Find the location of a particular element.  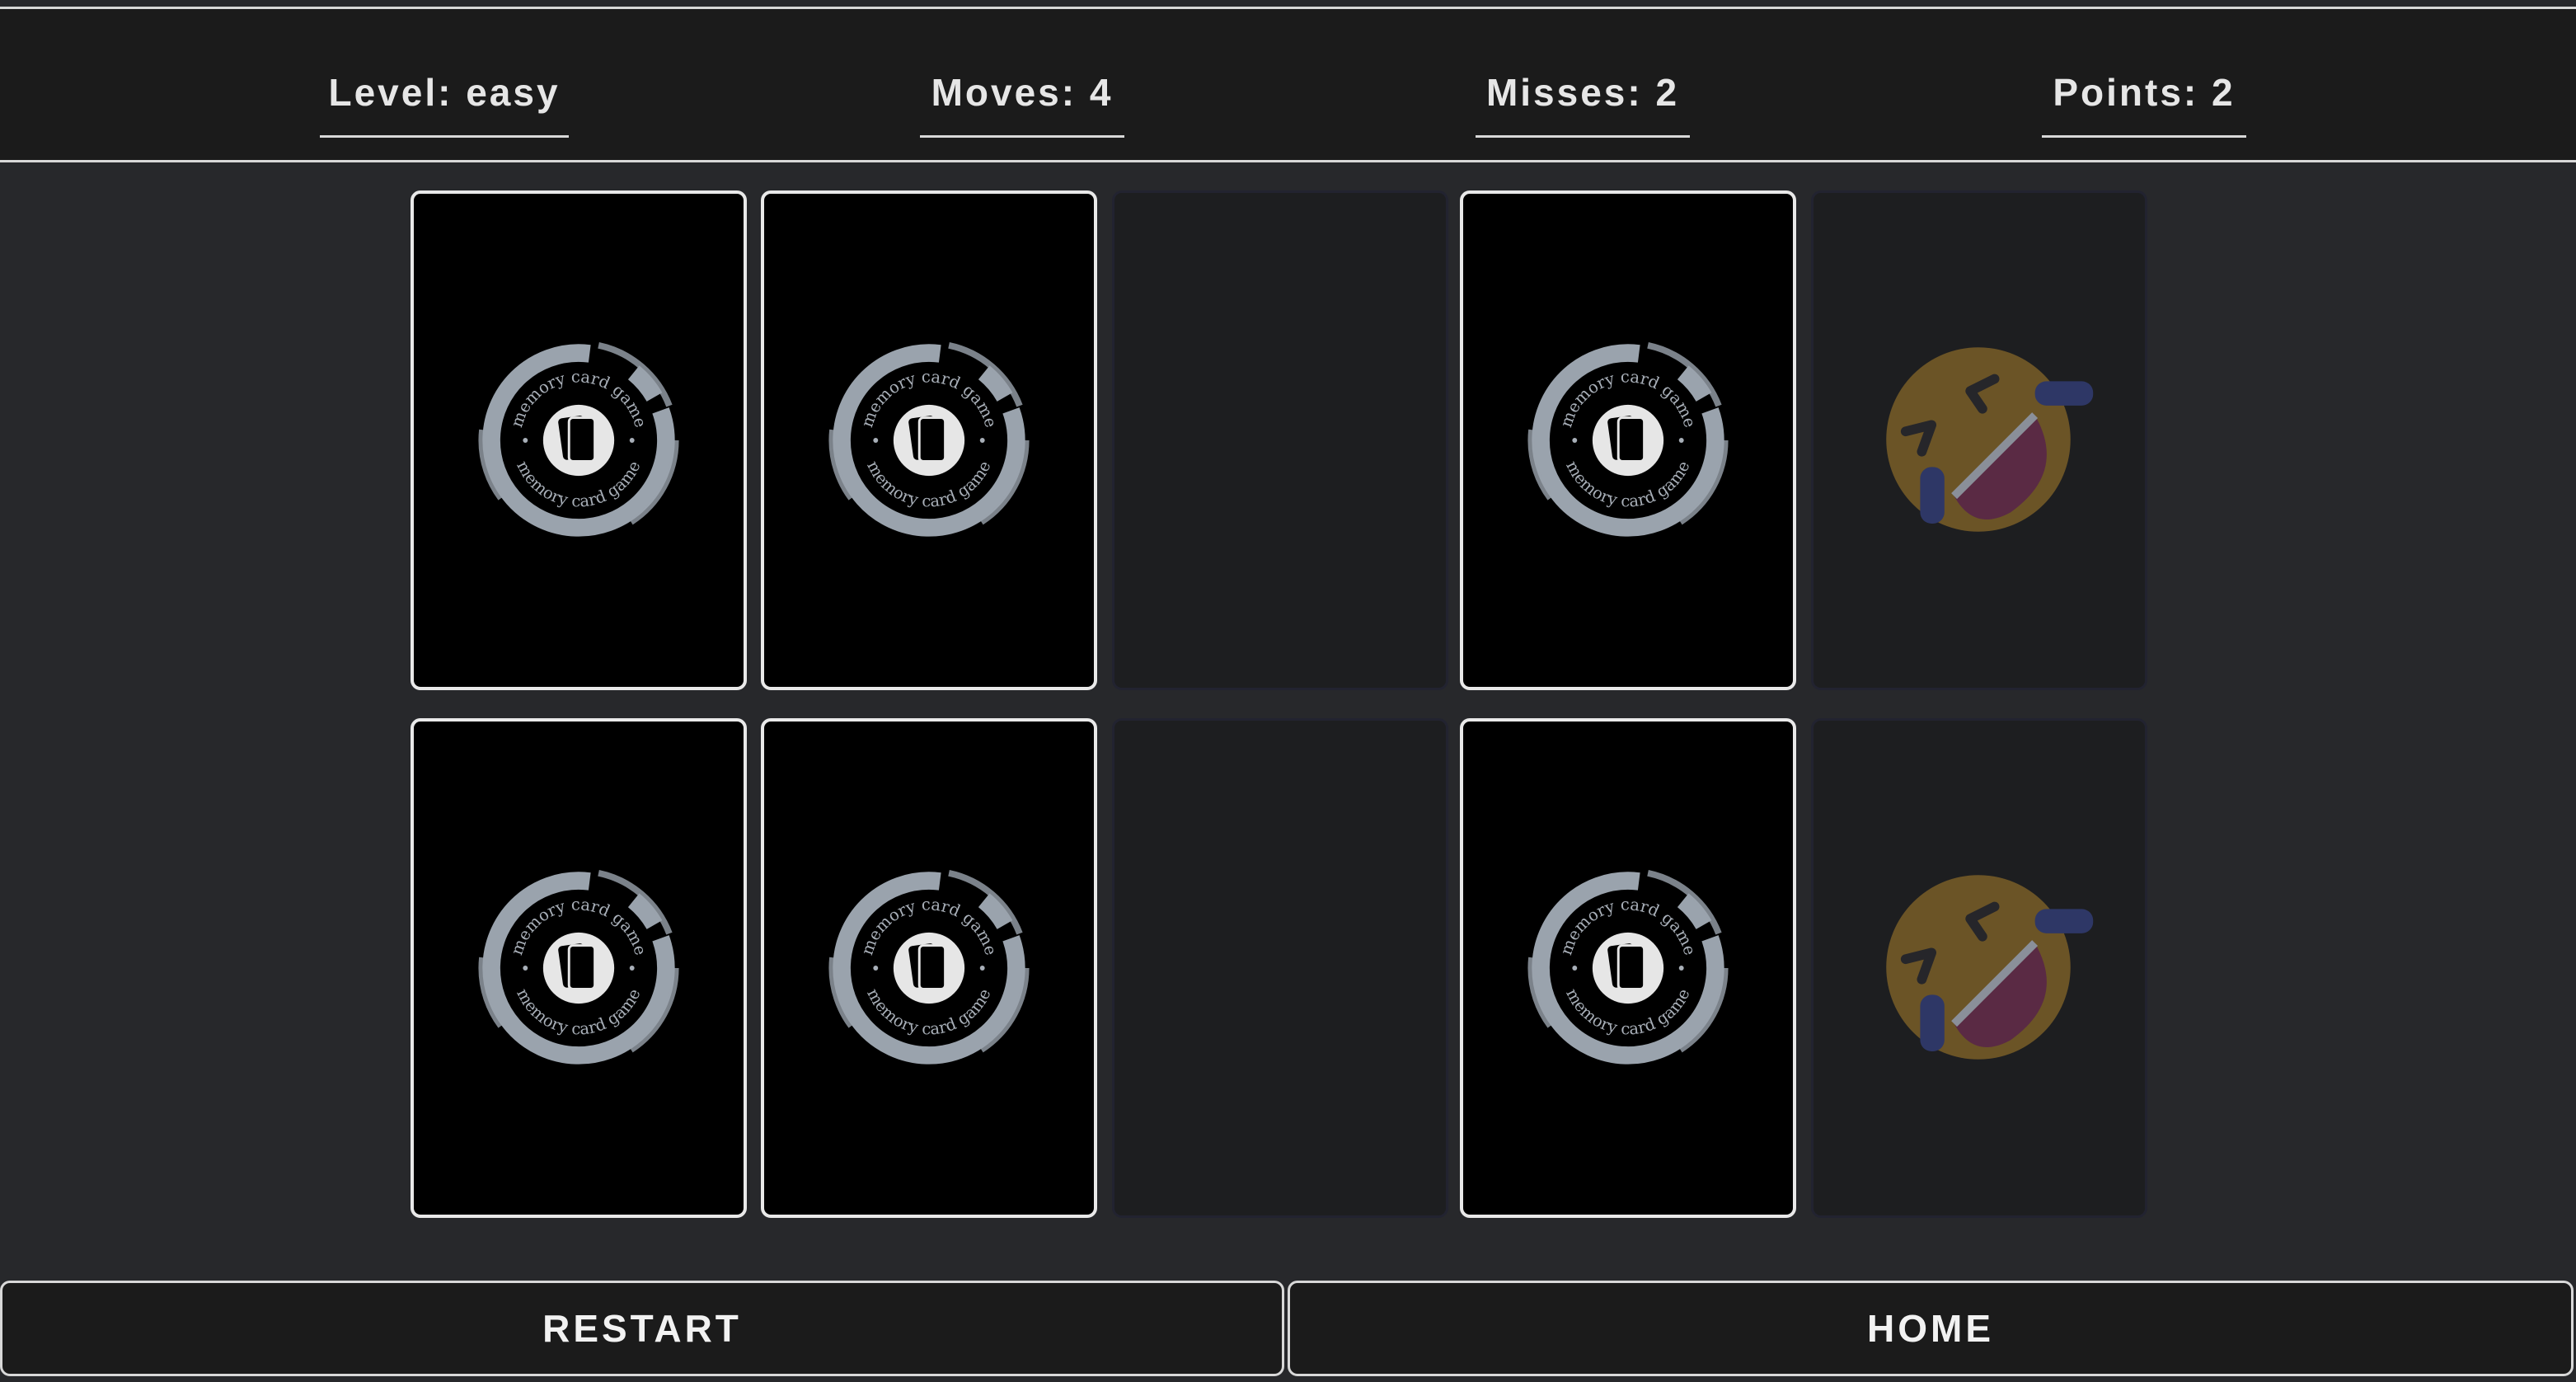

home-button: HOME is located at coordinates (1931, 1328).